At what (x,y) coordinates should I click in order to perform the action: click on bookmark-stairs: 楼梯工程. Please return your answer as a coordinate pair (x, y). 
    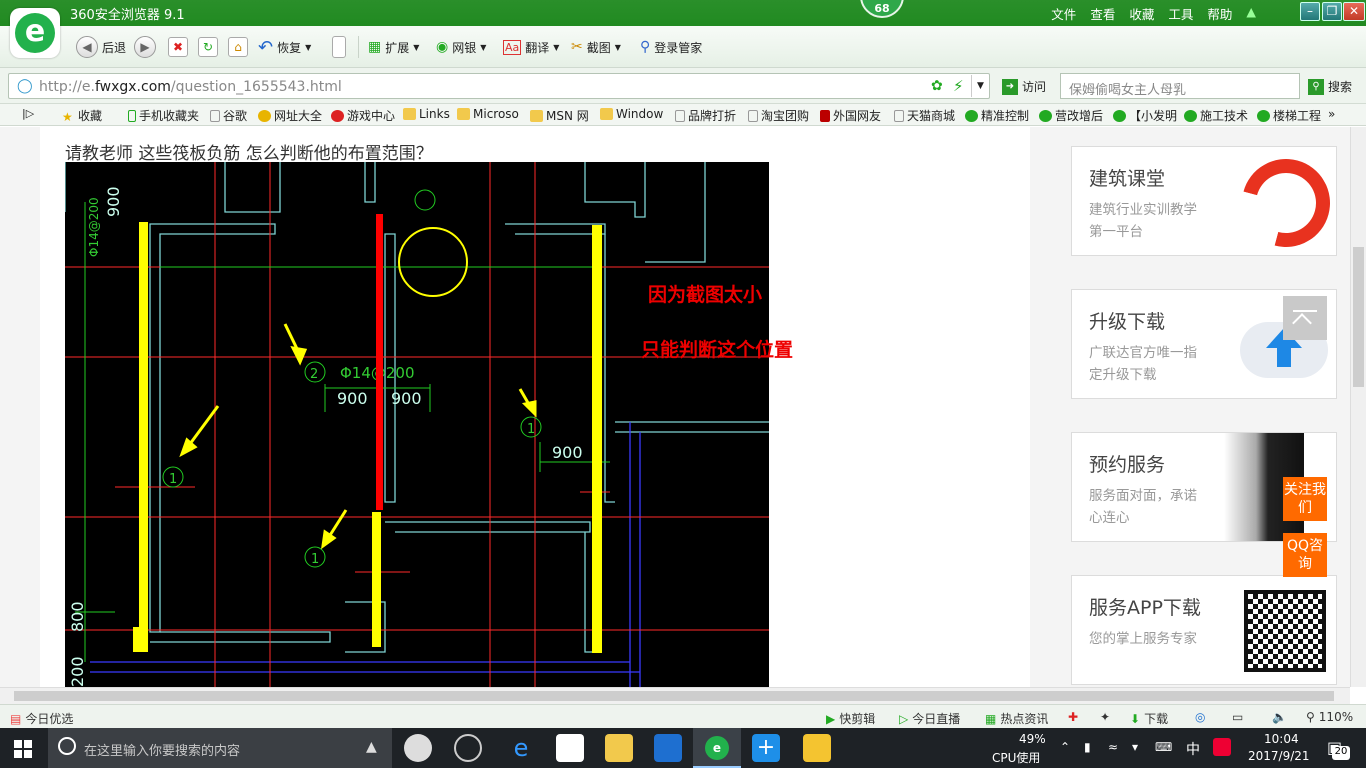
    Looking at the image, I should click on (1289, 115).